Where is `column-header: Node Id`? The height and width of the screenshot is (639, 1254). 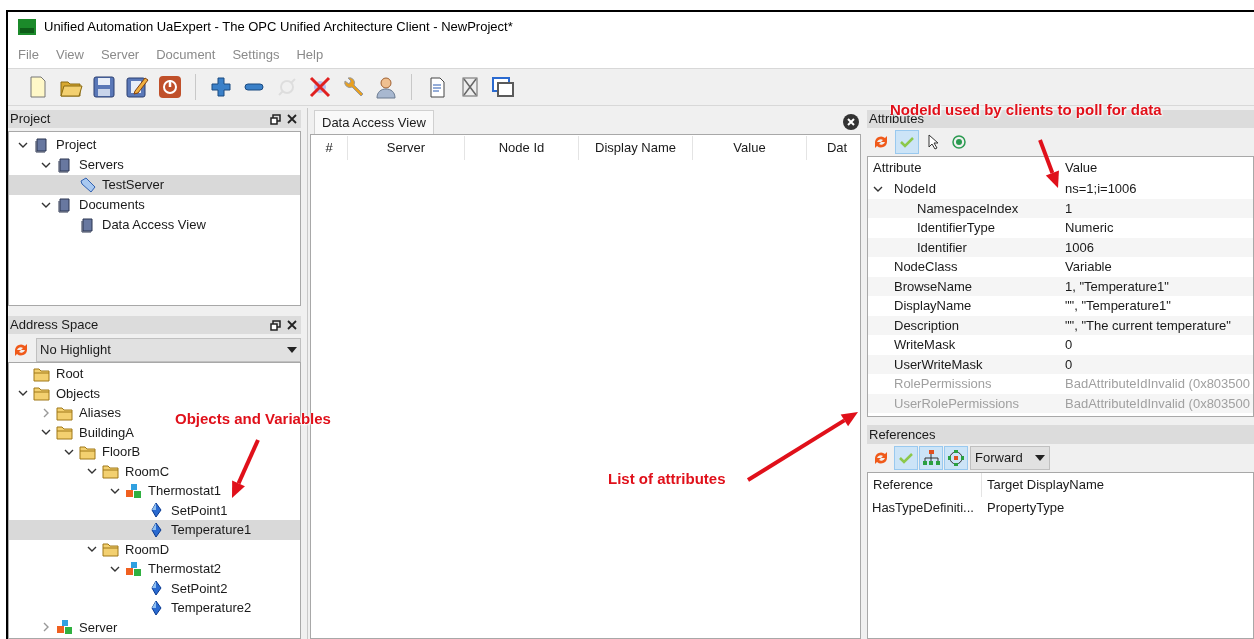 column-header: Node Id is located at coordinates (522, 148).